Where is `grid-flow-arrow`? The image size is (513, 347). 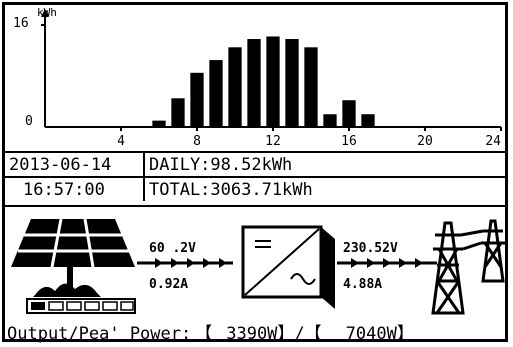
grid-flow-arrow is located at coordinates (387, 263).